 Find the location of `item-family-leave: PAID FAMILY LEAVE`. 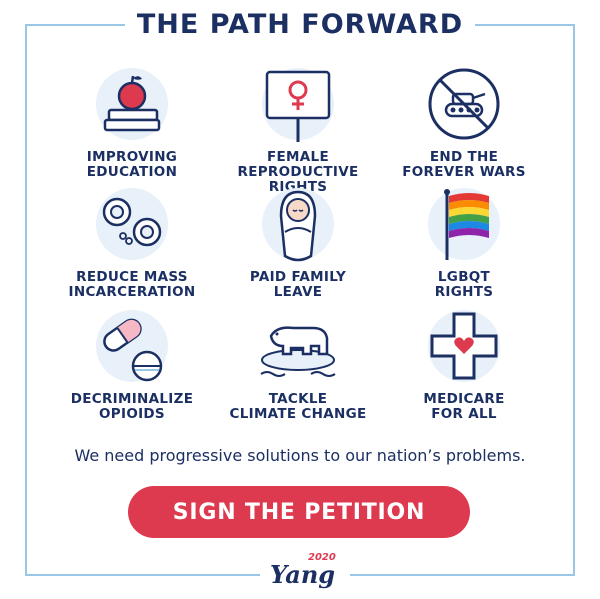

item-family-leave: PAID FAMILY LEAVE is located at coordinates (298, 243).